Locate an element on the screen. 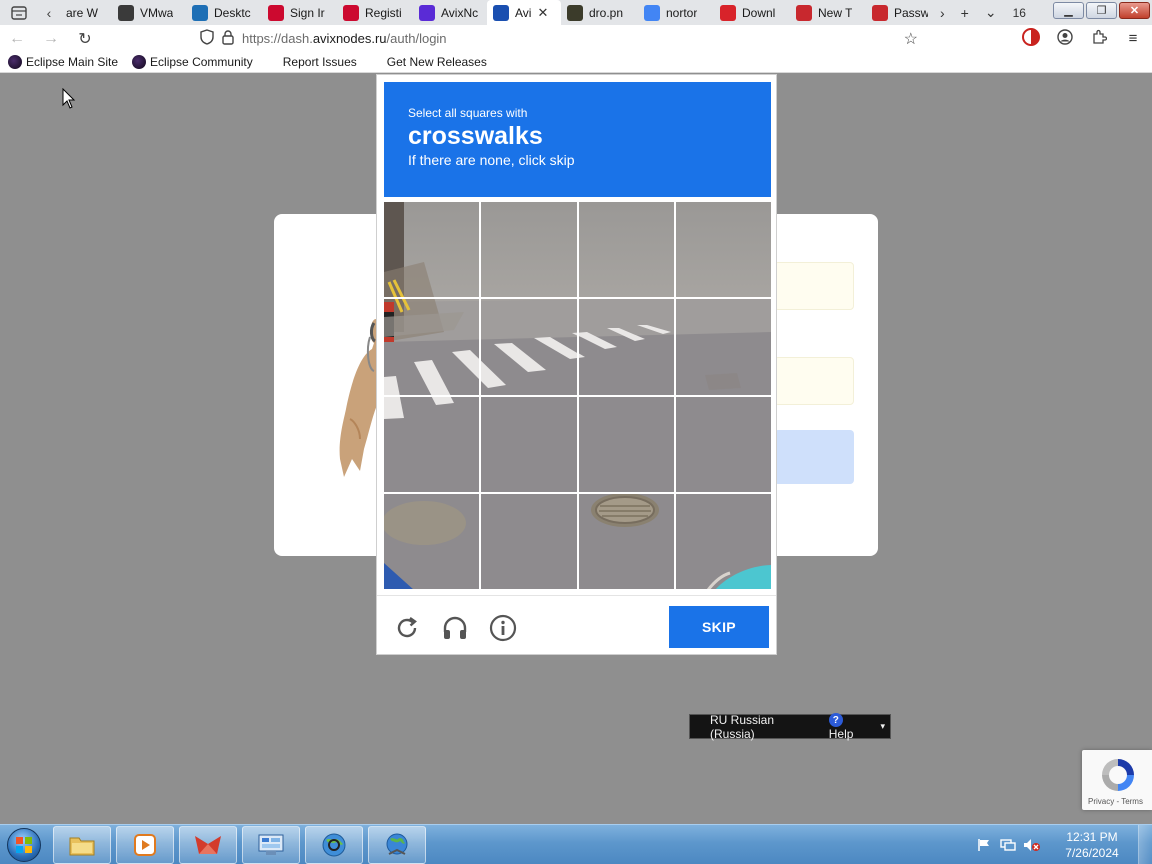 The width and height of the screenshot is (1152, 864). taskbar-firefox-icon is located at coordinates (208, 844).